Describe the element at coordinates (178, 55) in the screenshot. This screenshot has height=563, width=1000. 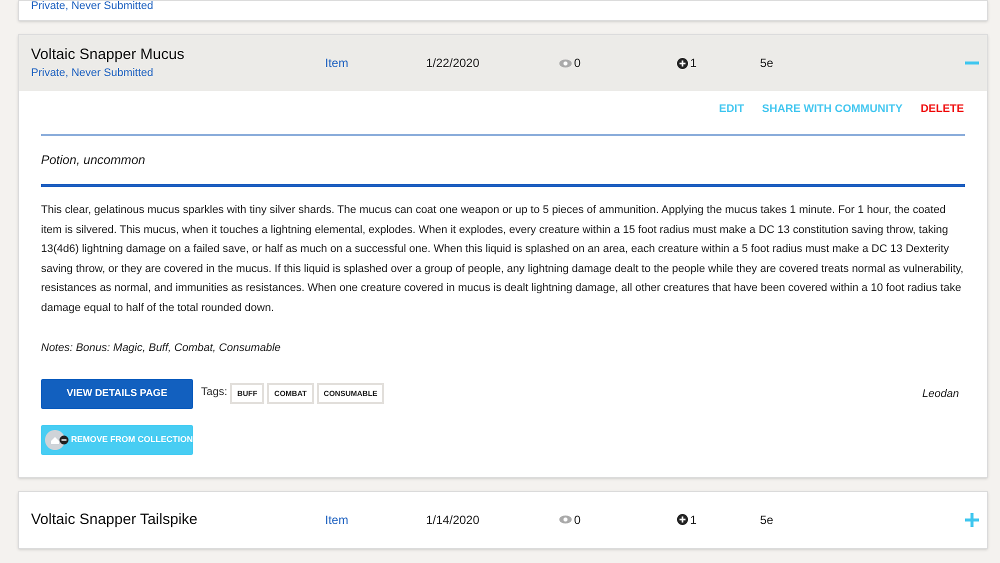
I see `entry-title: Voltaic Snapper Mucus` at that location.